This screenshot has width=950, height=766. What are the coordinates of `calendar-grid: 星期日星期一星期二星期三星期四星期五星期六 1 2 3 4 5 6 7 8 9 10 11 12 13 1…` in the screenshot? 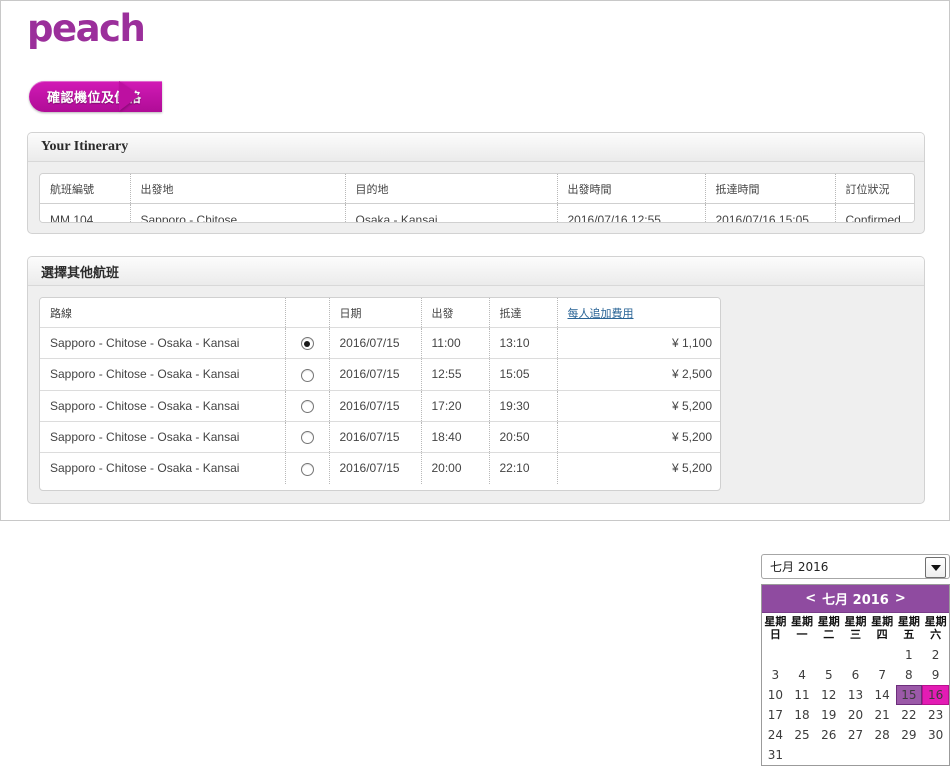 It's located at (855, 689).